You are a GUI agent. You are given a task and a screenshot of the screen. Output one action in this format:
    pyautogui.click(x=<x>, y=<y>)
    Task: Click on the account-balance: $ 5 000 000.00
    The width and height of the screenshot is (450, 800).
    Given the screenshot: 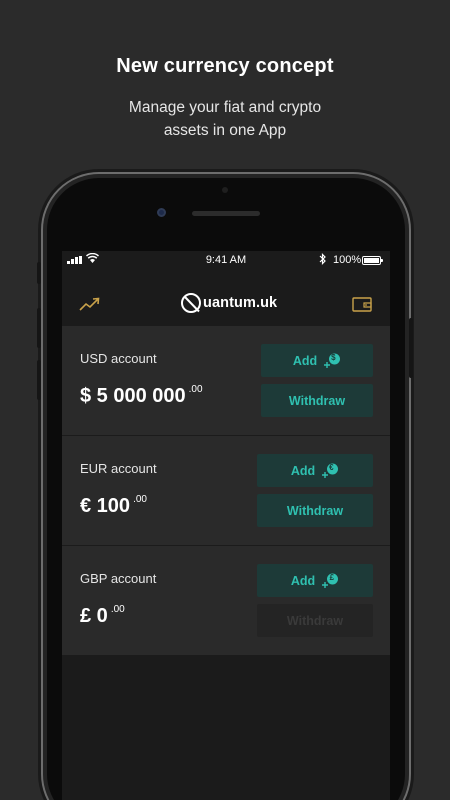 What is the action you would take?
    pyautogui.click(x=141, y=396)
    